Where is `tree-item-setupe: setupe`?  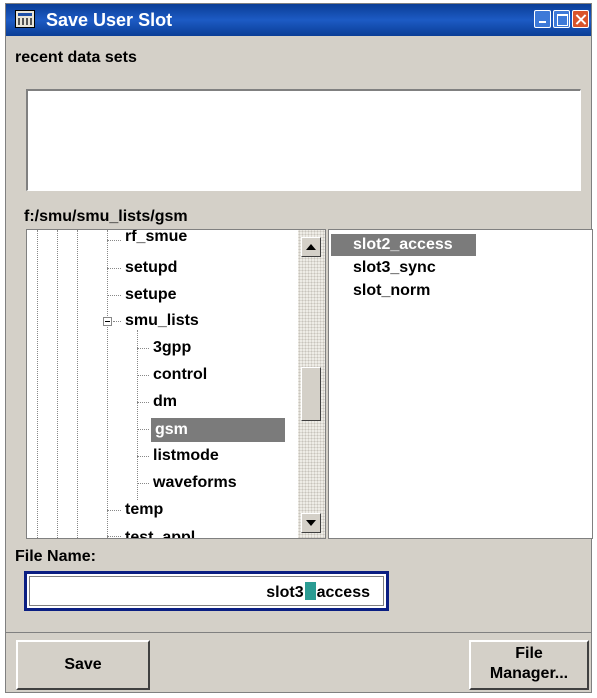
tree-item-setupe: setupe is located at coordinates (151, 295).